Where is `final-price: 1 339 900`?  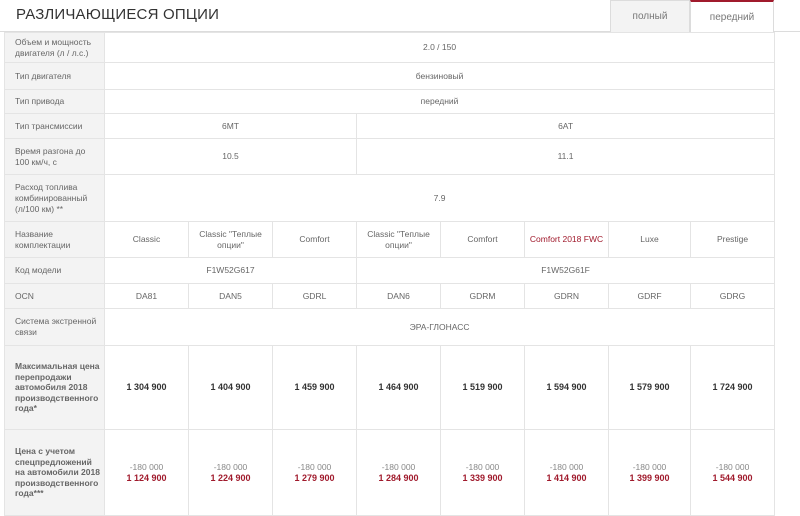 final-price: 1 339 900 is located at coordinates (482, 477).